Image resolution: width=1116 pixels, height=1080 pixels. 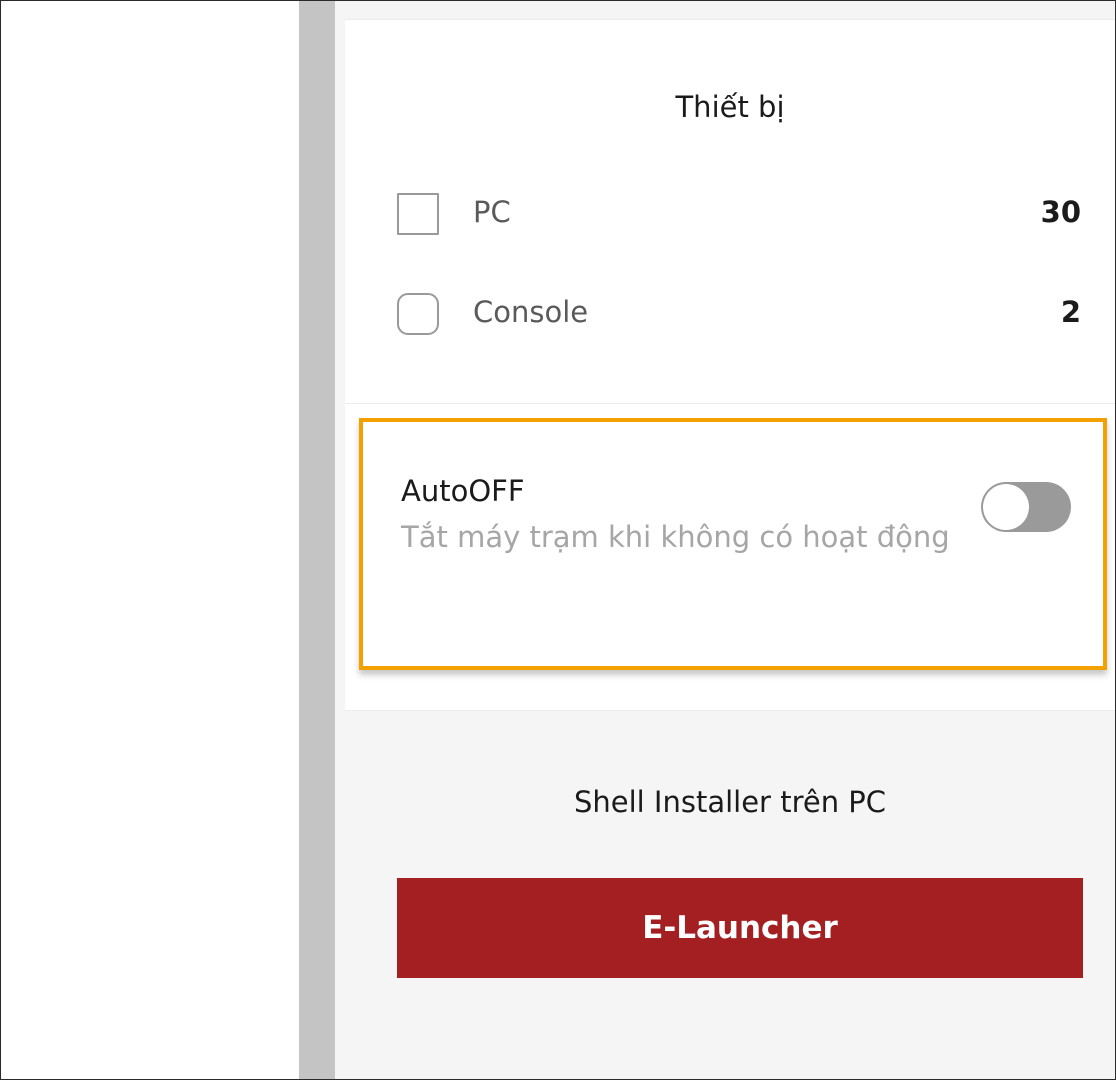 What do you see at coordinates (1060, 212) in the screenshot?
I see `pc-count: 30` at bounding box center [1060, 212].